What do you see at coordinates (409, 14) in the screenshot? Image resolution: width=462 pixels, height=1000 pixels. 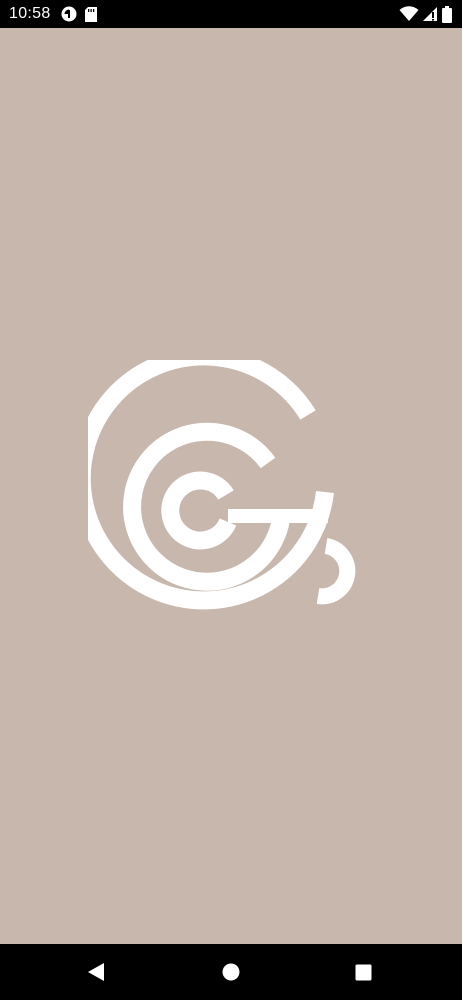 I see `wifi-icon` at bounding box center [409, 14].